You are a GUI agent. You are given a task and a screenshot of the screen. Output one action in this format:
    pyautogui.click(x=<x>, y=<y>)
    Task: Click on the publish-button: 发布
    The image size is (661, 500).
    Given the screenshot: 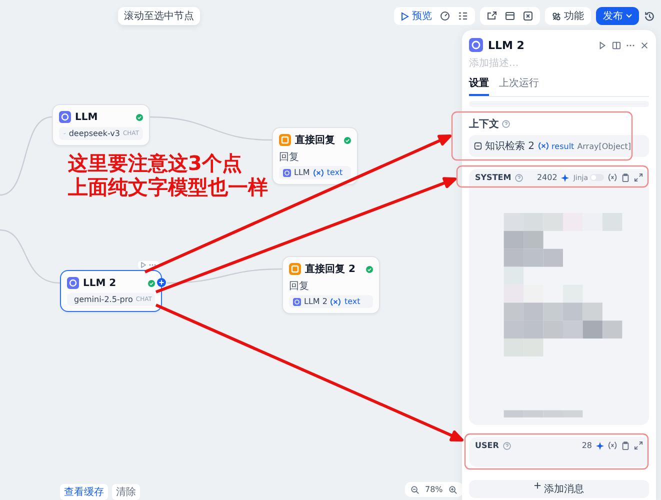 What is the action you would take?
    pyautogui.click(x=617, y=16)
    